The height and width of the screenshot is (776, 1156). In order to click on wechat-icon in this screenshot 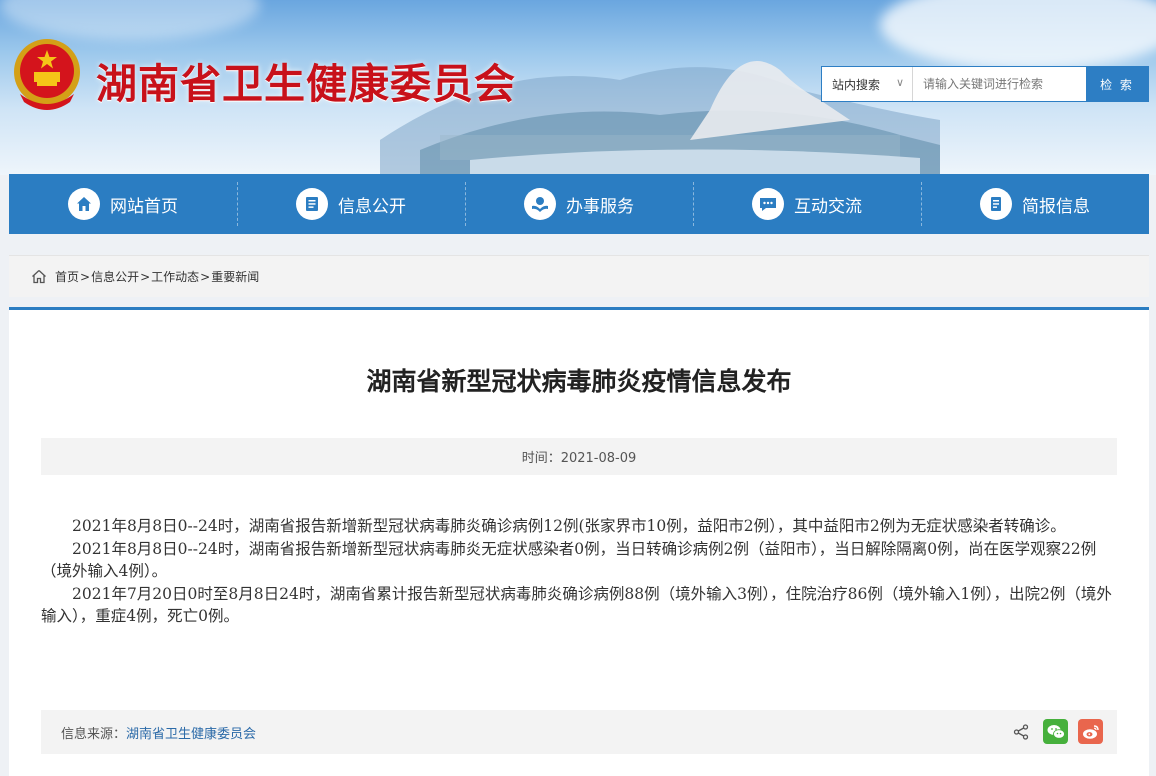, I will do `click(1055, 731)`.